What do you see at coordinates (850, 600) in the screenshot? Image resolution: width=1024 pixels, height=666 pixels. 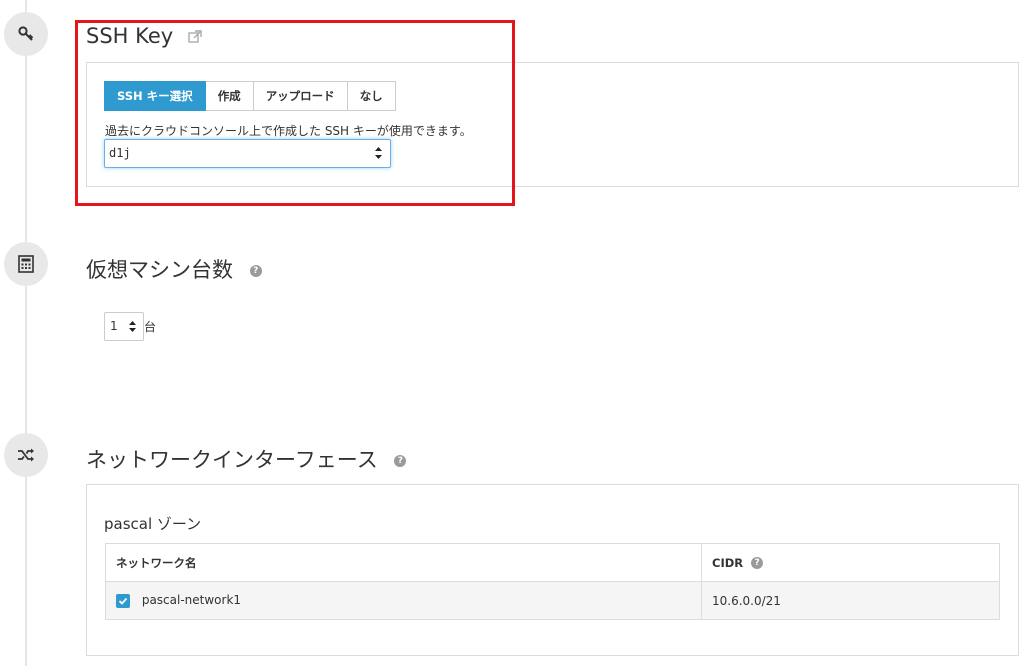 I see `cidr-cell: 10.6.0.0/21` at bounding box center [850, 600].